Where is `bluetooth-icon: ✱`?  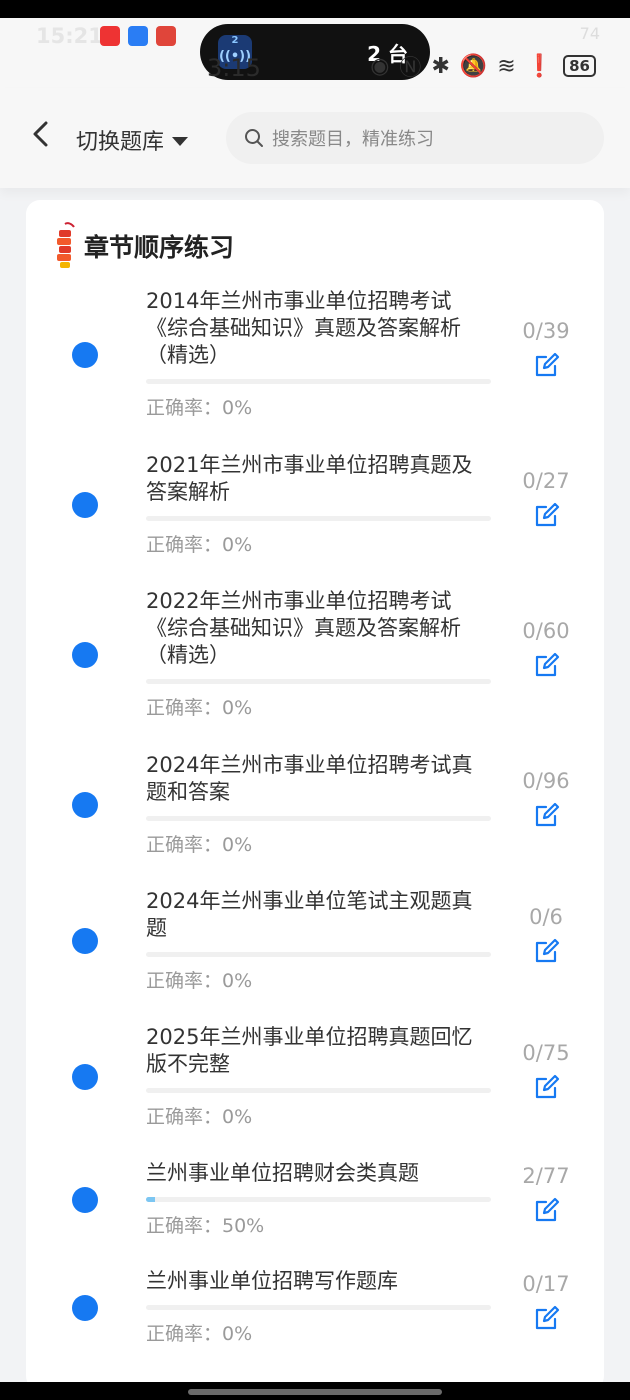 bluetooth-icon: ✱ is located at coordinates (440, 66).